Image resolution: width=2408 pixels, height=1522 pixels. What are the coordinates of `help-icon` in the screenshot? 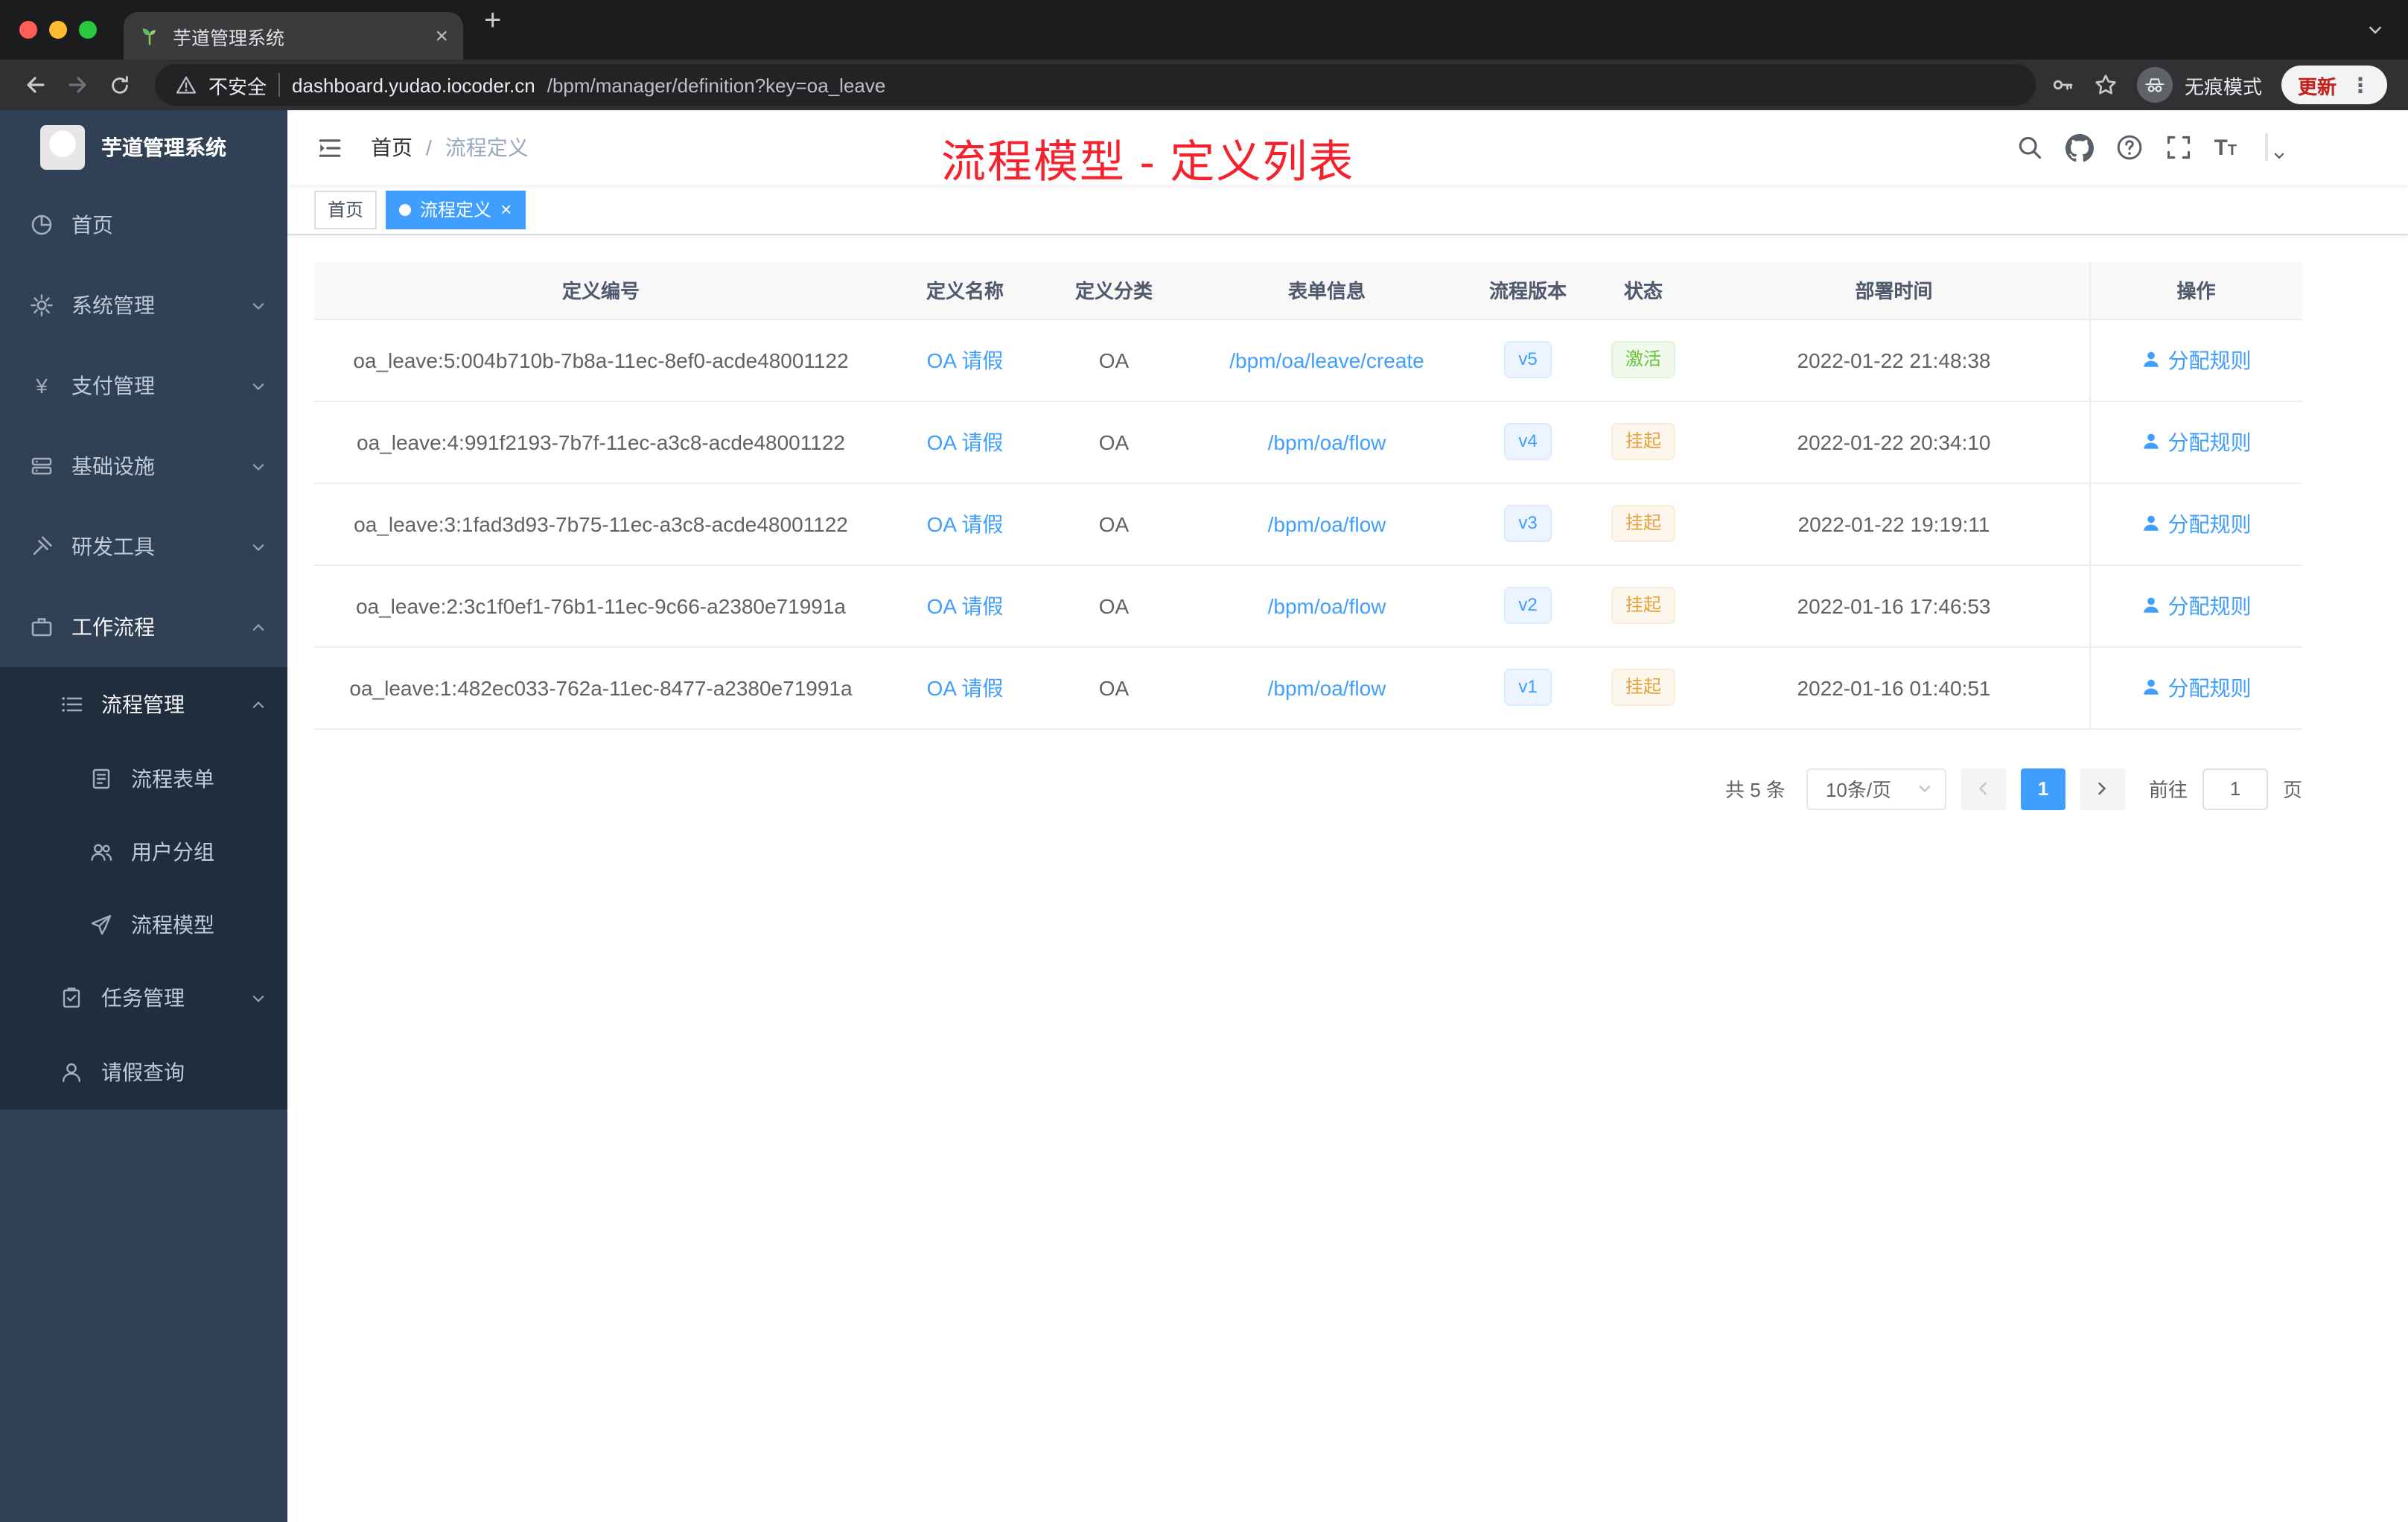 It's located at (2128, 147).